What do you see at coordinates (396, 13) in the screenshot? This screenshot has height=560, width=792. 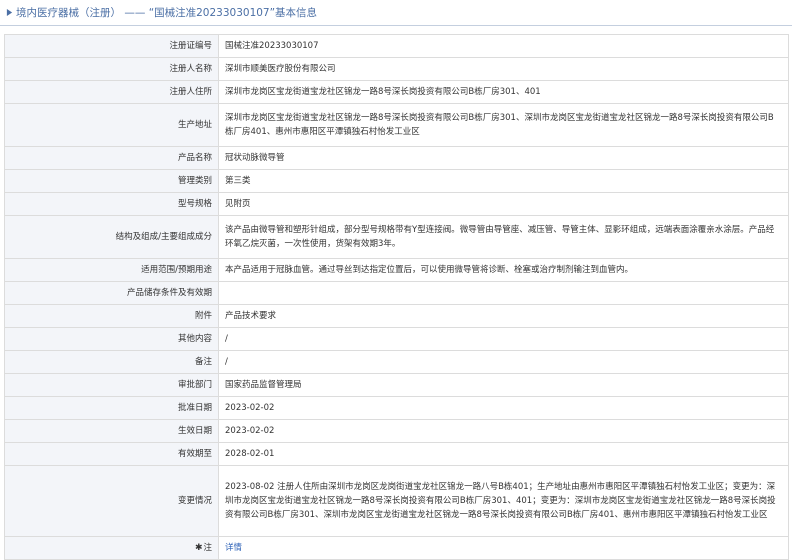 I see `page-header: 境内医疗器械（注册） —— “国械注准20233030107”基本信息` at bounding box center [396, 13].